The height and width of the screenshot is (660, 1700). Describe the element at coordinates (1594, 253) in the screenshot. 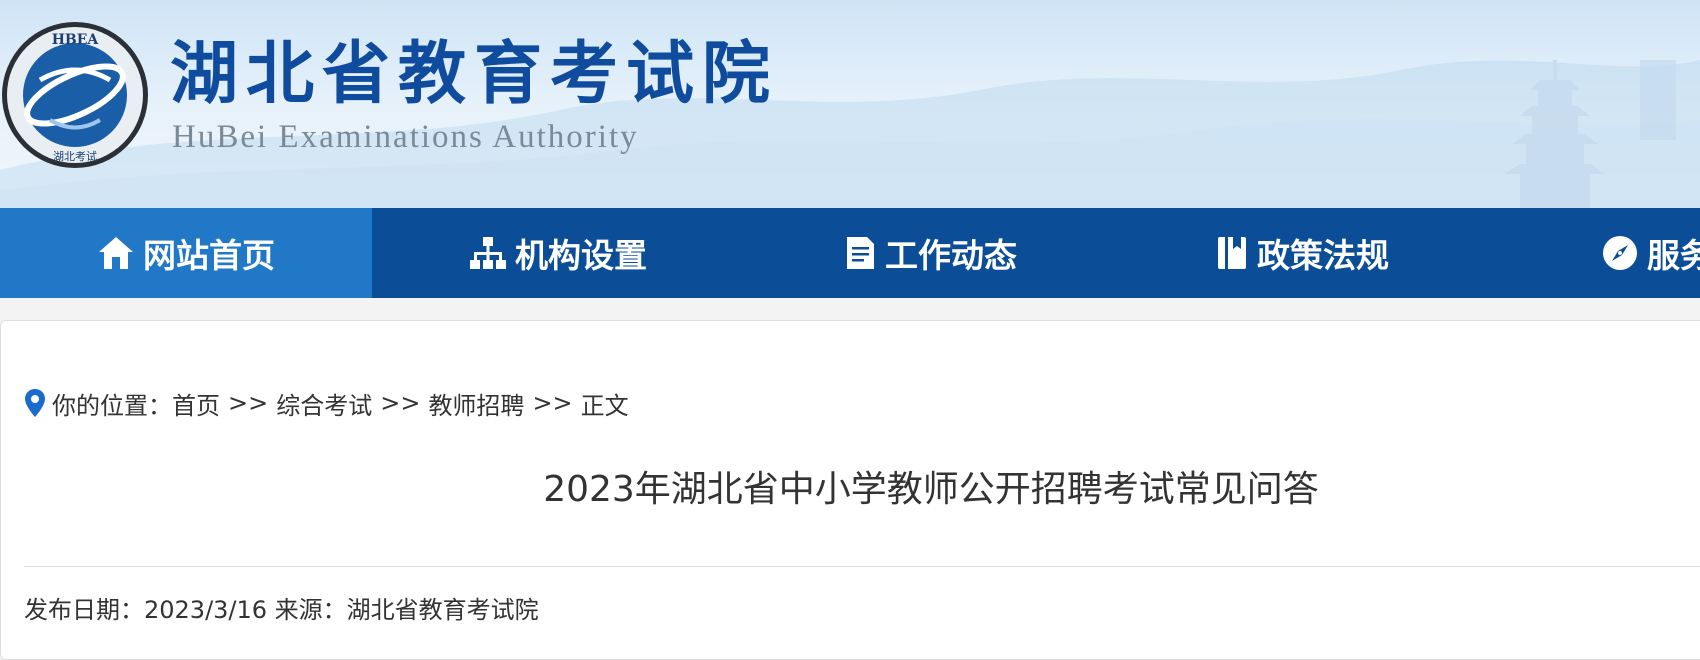

I see `nav-item-services: 服务` at that location.